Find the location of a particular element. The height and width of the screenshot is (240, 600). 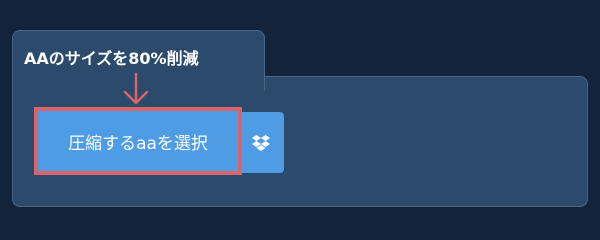

arrow-down-icon is located at coordinates (136, 88).